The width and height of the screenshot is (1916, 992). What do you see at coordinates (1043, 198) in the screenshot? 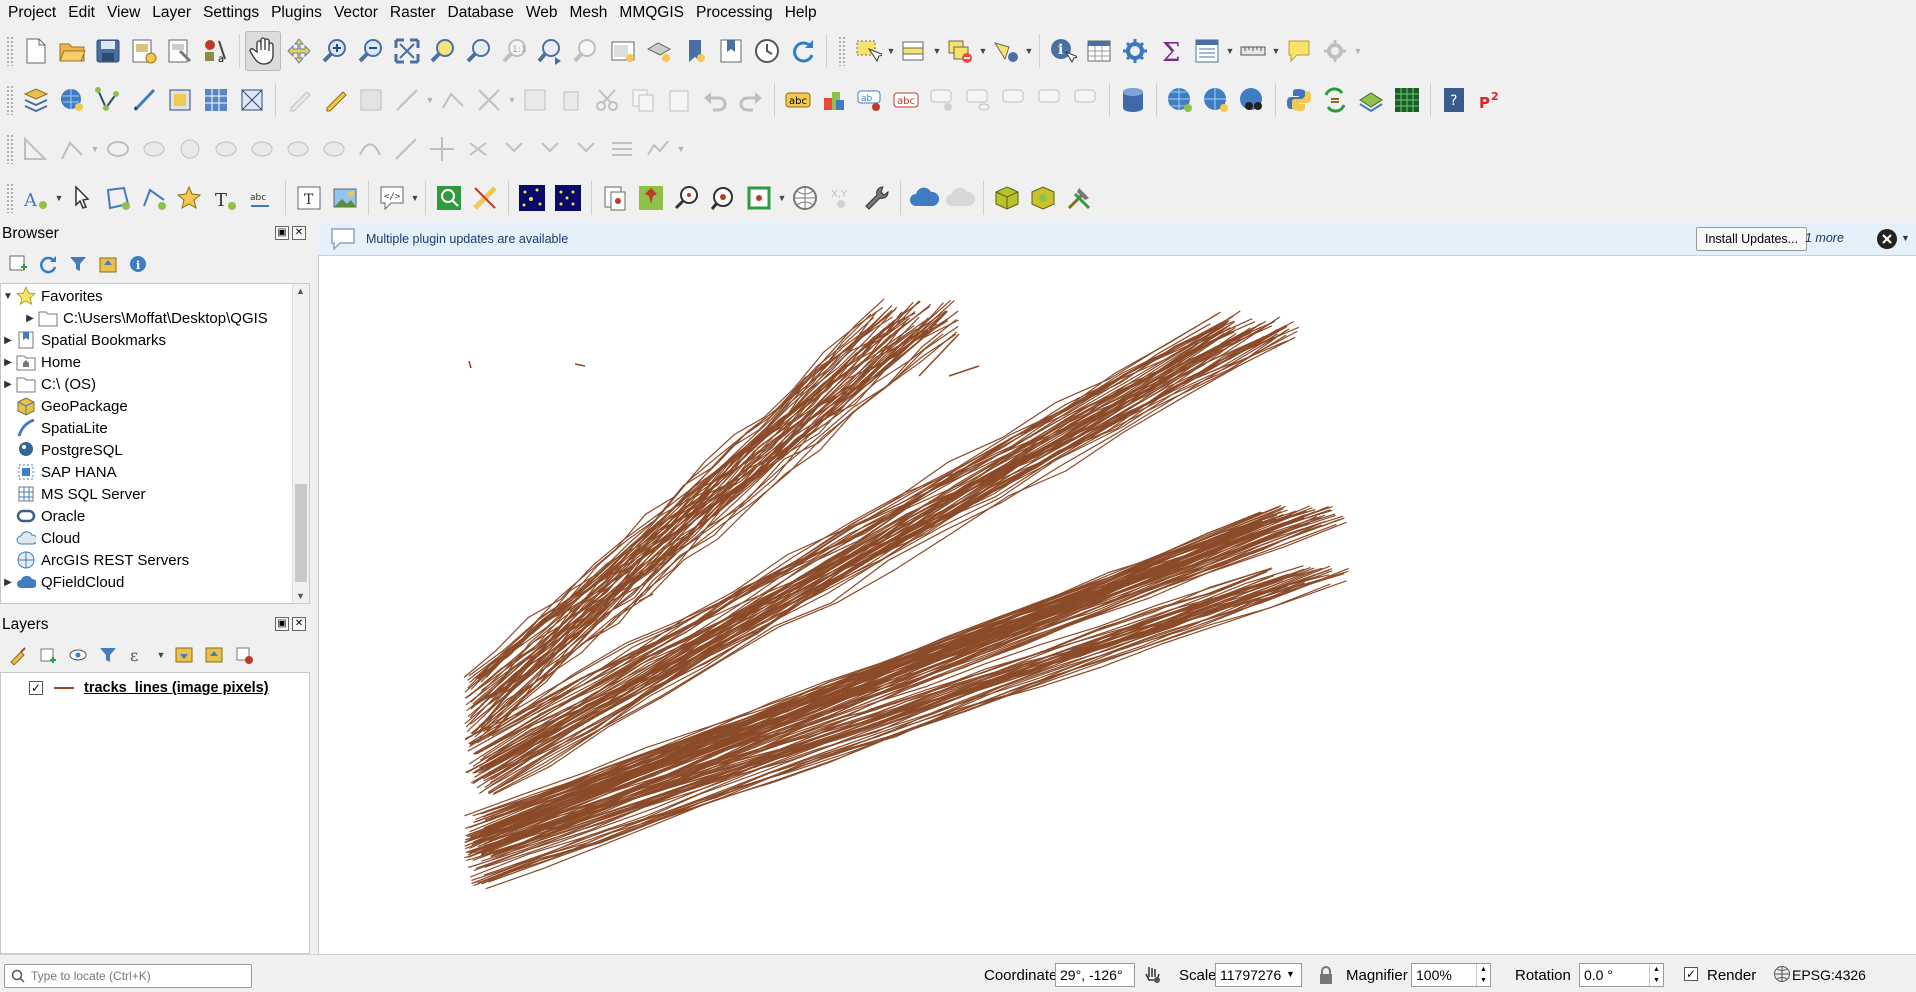
I see `package-sync-icon` at bounding box center [1043, 198].